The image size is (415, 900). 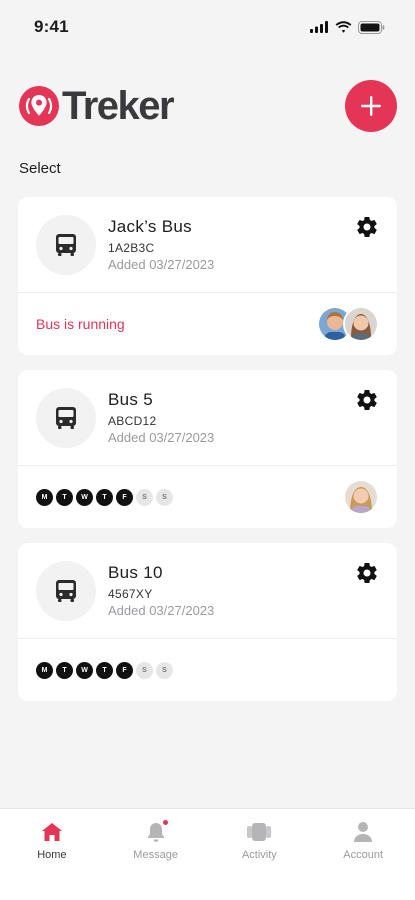 What do you see at coordinates (39, 106) in the screenshot?
I see `location-pin-logo-icon` at bounding box center [39, 106].